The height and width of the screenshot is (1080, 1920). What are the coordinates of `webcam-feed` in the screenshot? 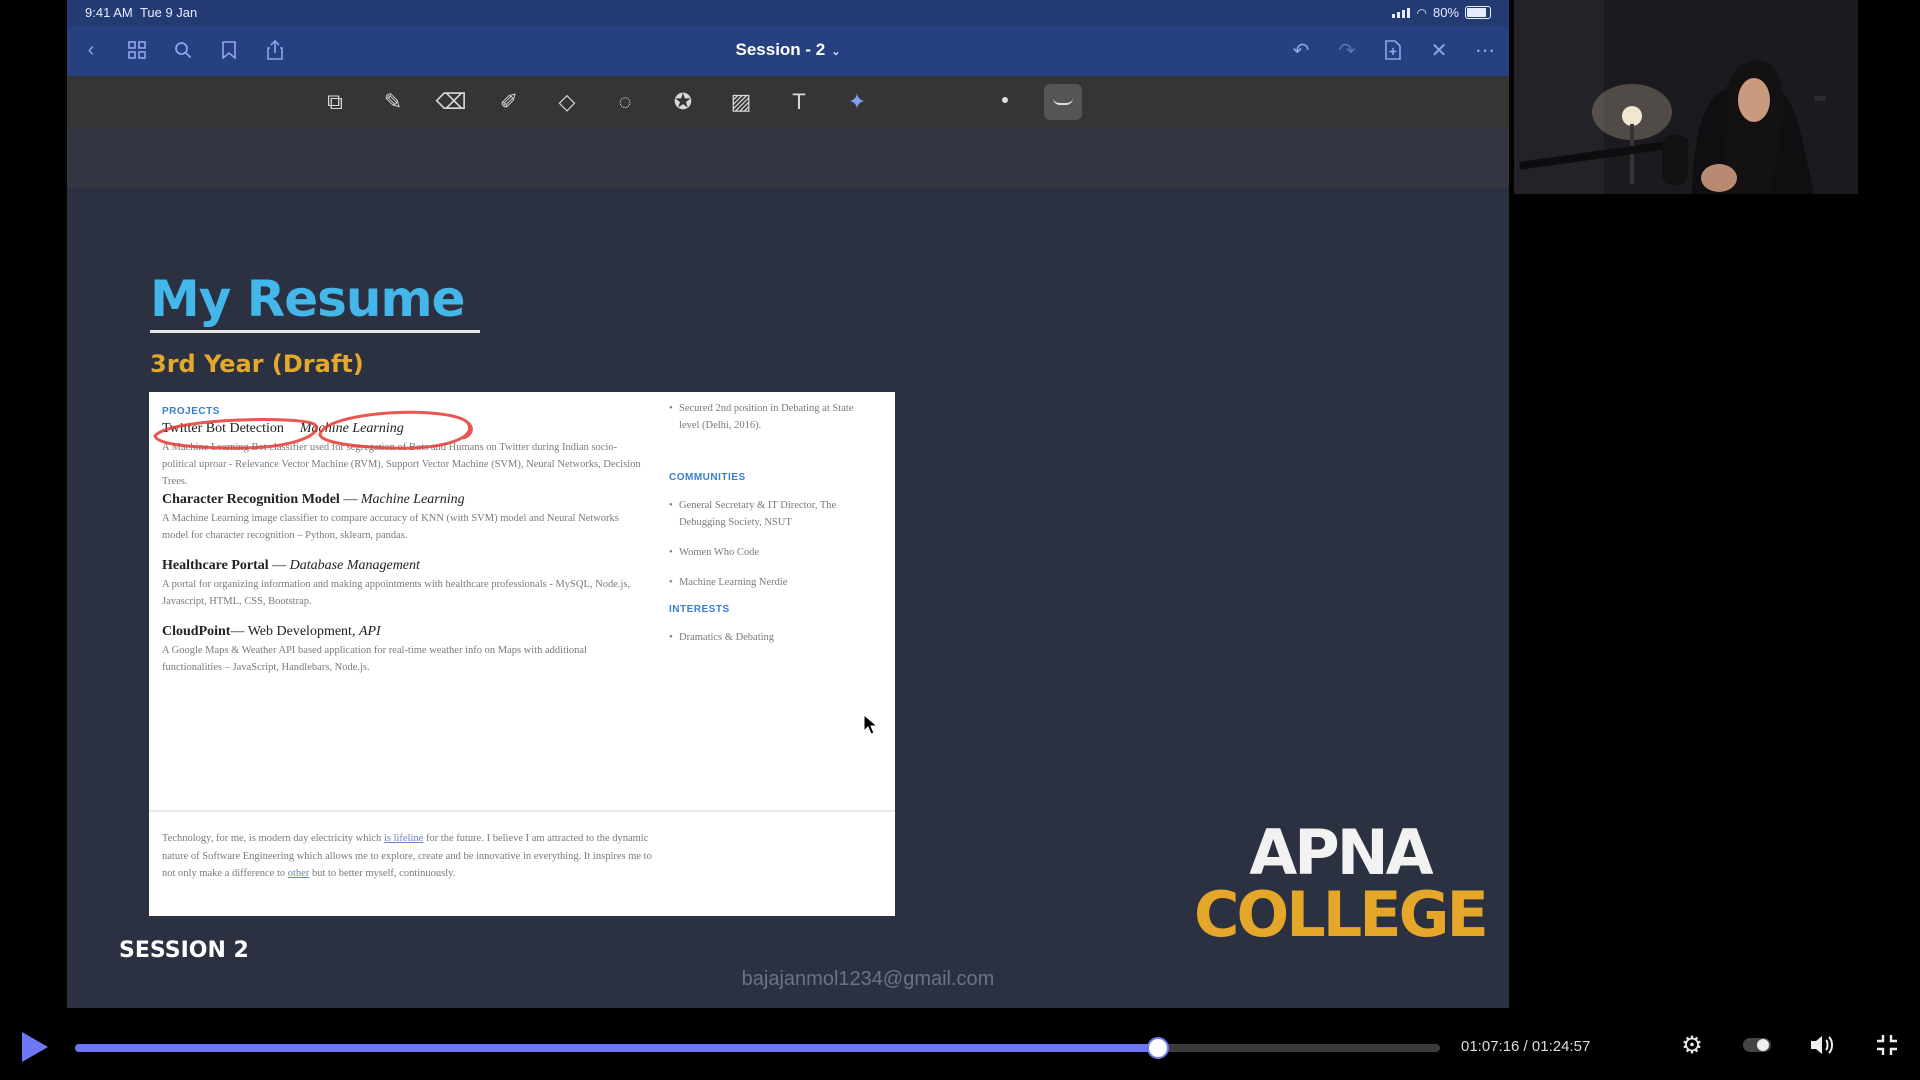 It's located at (1686, 97).